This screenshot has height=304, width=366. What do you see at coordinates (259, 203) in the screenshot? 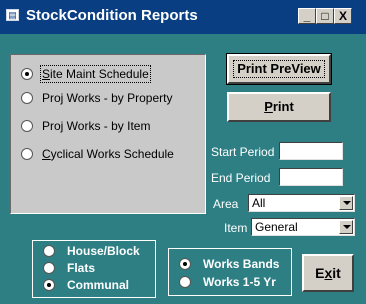
I see `area-value: All` at bounding box center [259, 203].